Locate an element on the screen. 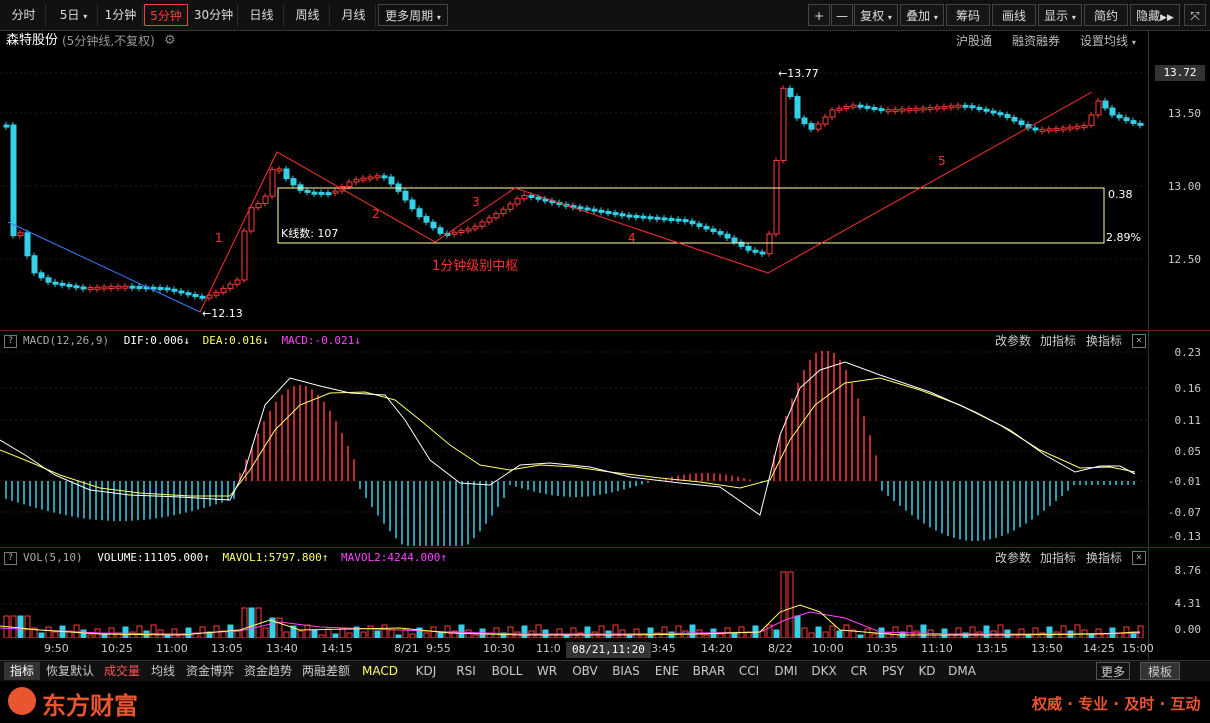 The width and height of the screenshot is (1210, 723). high-price-value: 13.77 is located at coordinates (803, 73).